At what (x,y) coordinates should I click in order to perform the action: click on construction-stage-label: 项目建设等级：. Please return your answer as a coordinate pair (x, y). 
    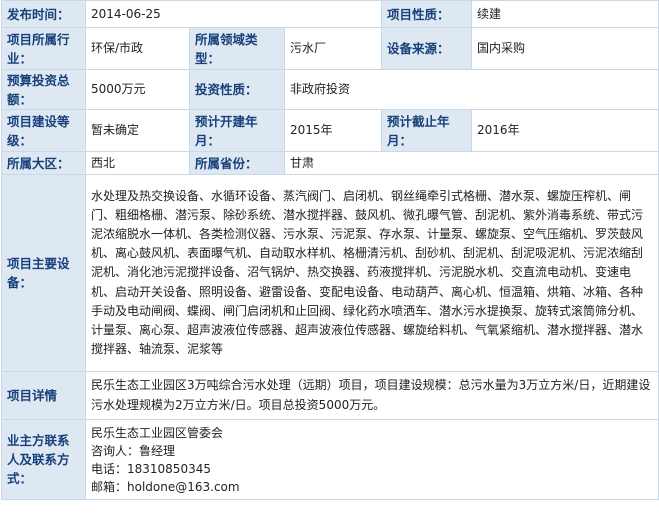
    Looking at the image, I should click on (43, 130).